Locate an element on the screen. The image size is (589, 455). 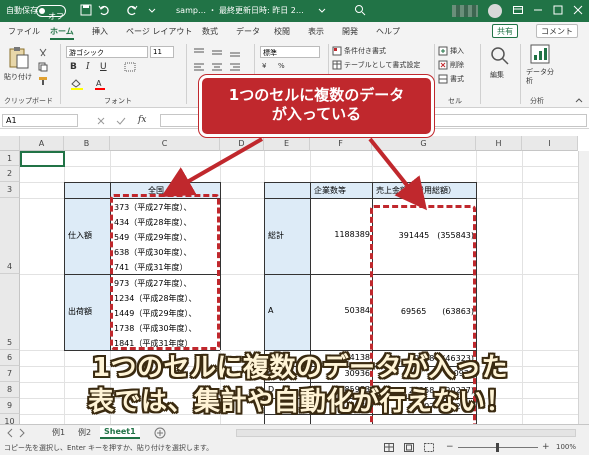
sheet-tab-rei2: 例2 is located at coordinates (84, 432).